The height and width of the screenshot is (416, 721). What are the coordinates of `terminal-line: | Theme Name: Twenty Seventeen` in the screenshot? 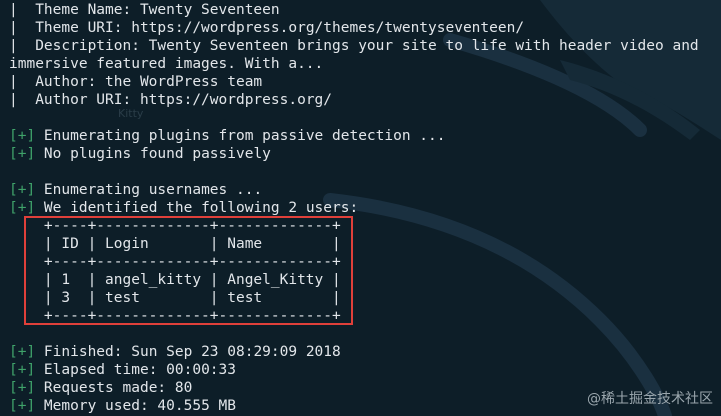 It's located at (354, 10).